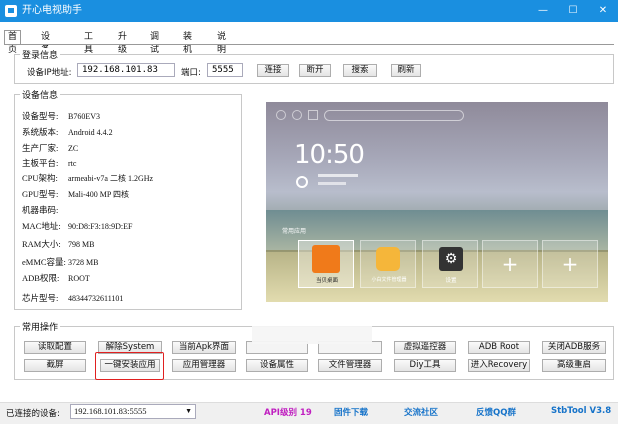 This screenshot has width=618, height=424. I want to click on advanced-reboot-button: 高级重启, so click(574, 365).